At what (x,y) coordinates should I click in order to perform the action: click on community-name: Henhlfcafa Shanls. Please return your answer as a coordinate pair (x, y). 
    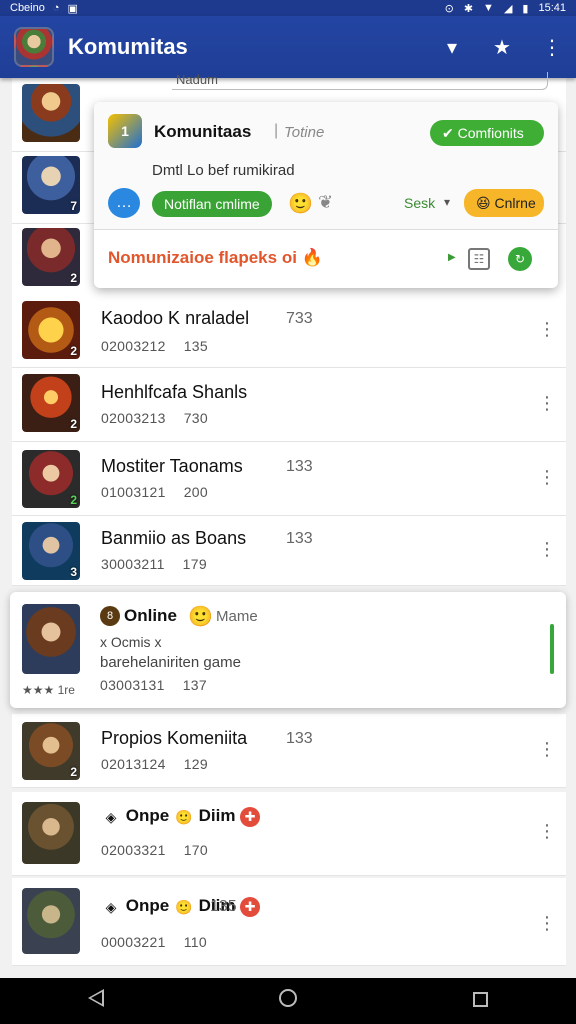
    Looking at the image, I should click on (174, 392).